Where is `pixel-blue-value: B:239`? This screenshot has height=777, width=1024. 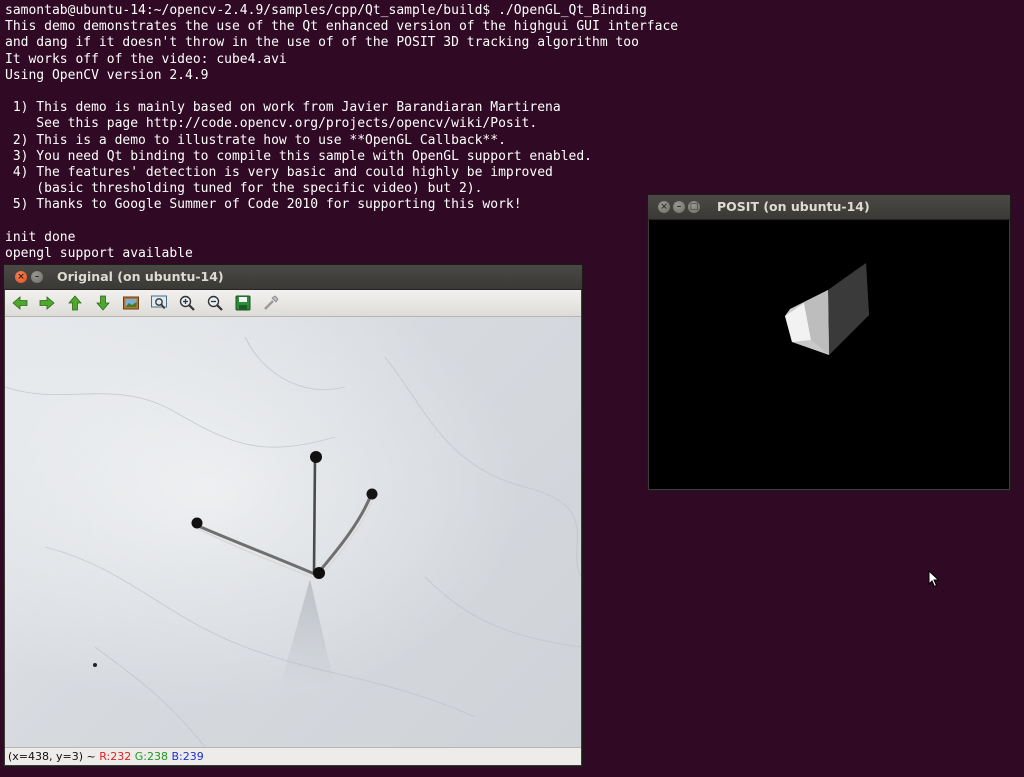 pixel-blue-value: B:239 is located at coordinates (187, 756).